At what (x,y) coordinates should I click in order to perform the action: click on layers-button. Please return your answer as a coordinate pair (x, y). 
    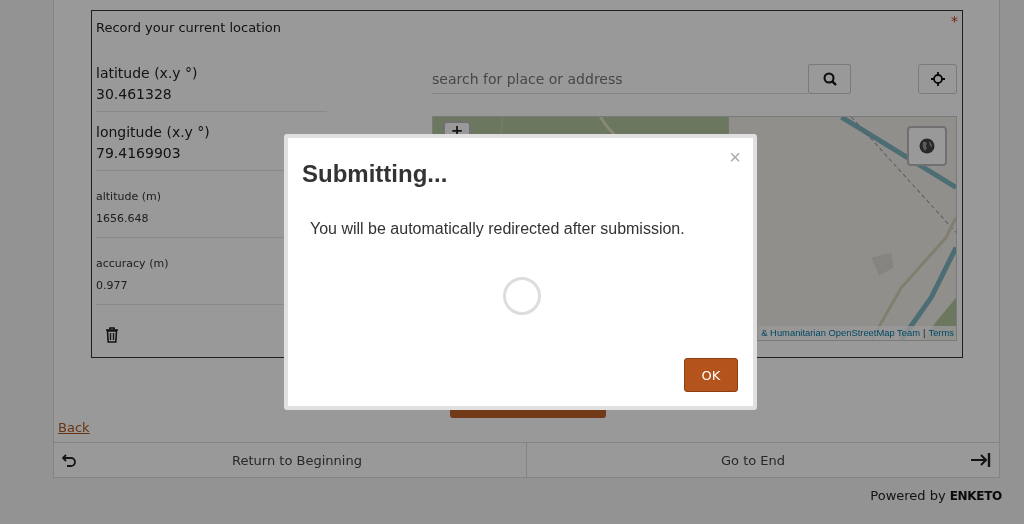
    Looking at the image, I should click on (927, 146).